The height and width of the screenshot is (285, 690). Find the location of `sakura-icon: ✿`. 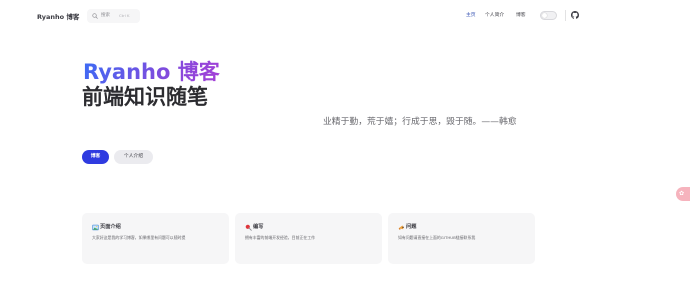

sakura-icon: ✿ is located at coordinates (682, 193).